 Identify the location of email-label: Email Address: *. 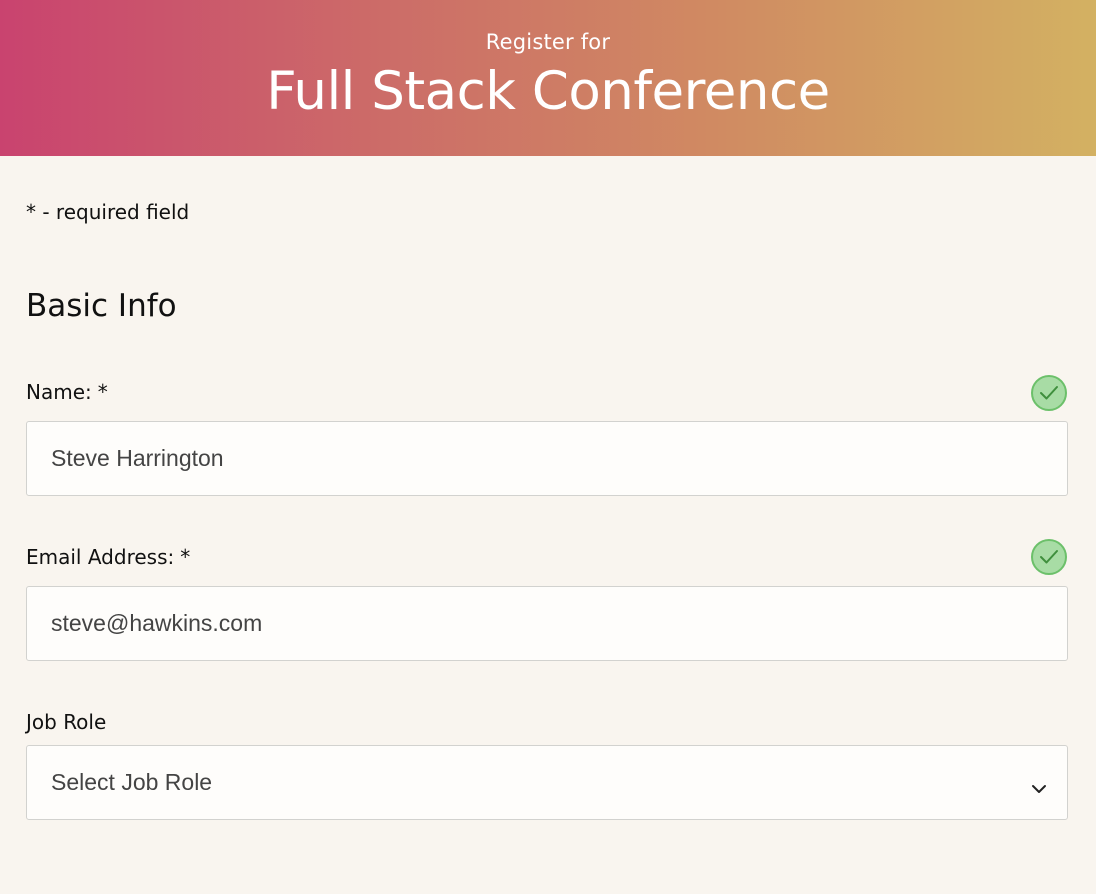
(108, 557).